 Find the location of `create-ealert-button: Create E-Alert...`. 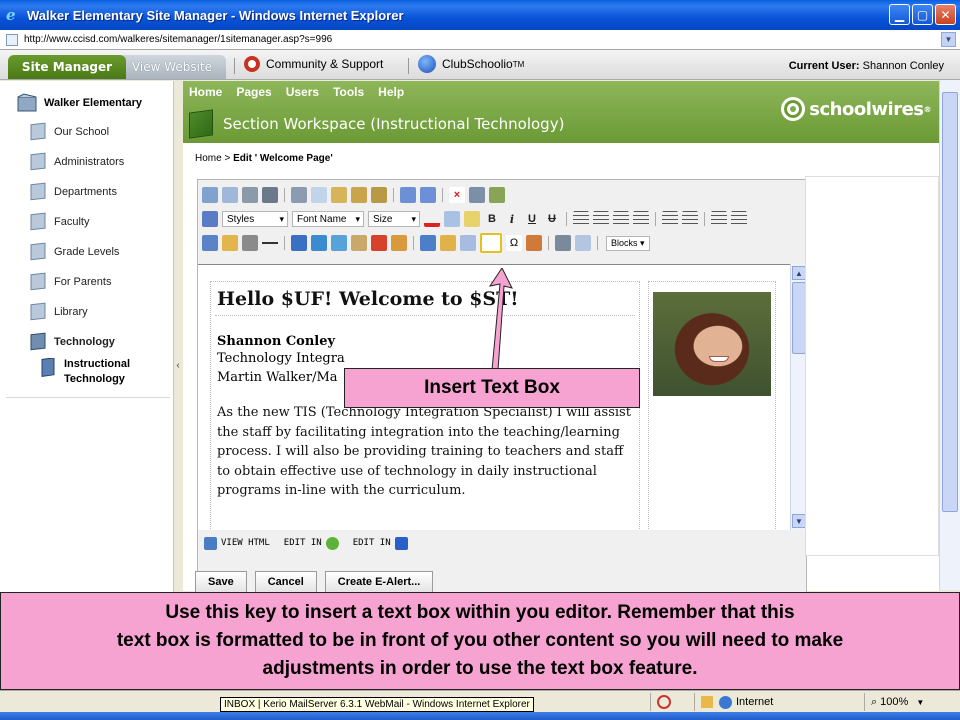

create-ealert-button: Create E-Alert... is located at coordinates (379, 582).